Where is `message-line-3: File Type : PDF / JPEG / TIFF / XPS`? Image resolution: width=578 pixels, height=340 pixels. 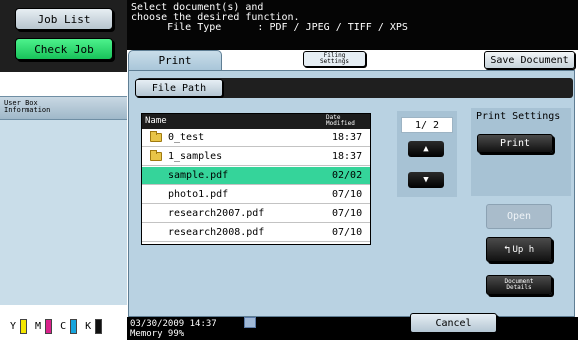 message-line-3: File Type : PDF / JPEG / TIFF / XPS is located at coordinates (269, 27).